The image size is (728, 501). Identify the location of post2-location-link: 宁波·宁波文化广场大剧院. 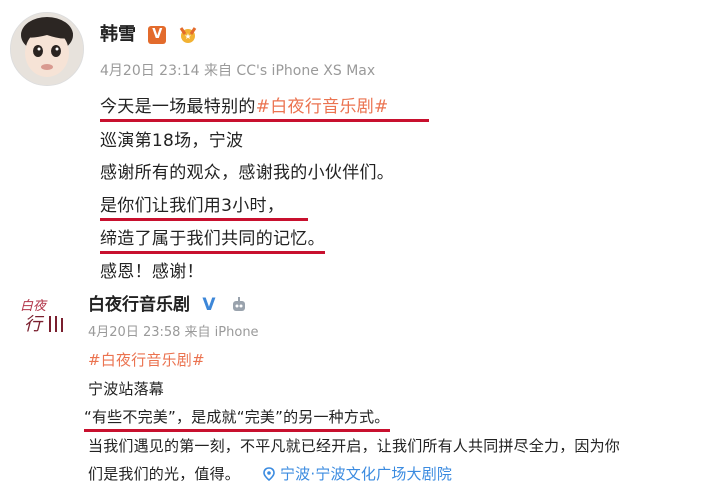
(357, 474).